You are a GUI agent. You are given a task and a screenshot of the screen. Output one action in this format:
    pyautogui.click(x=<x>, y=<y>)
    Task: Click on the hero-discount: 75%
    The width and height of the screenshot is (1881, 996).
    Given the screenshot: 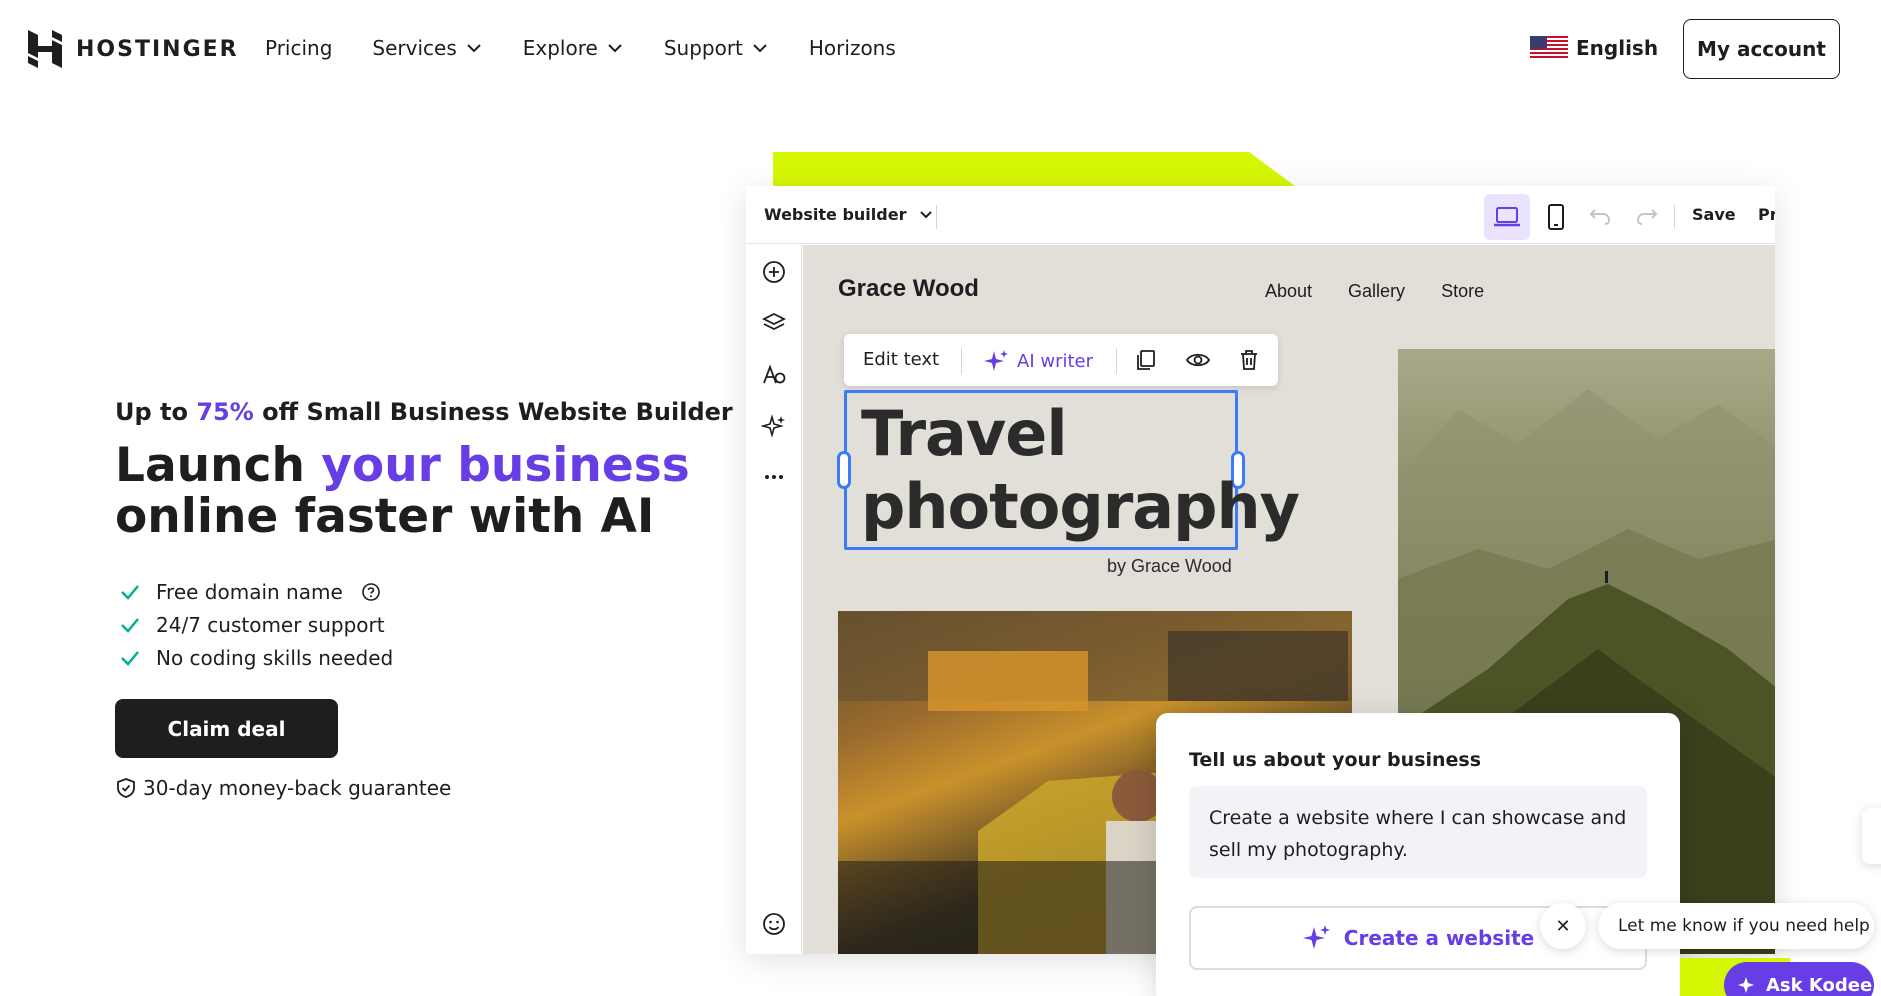 What is the action you would take?
    pyautogui.click(x=225, y=412)
    